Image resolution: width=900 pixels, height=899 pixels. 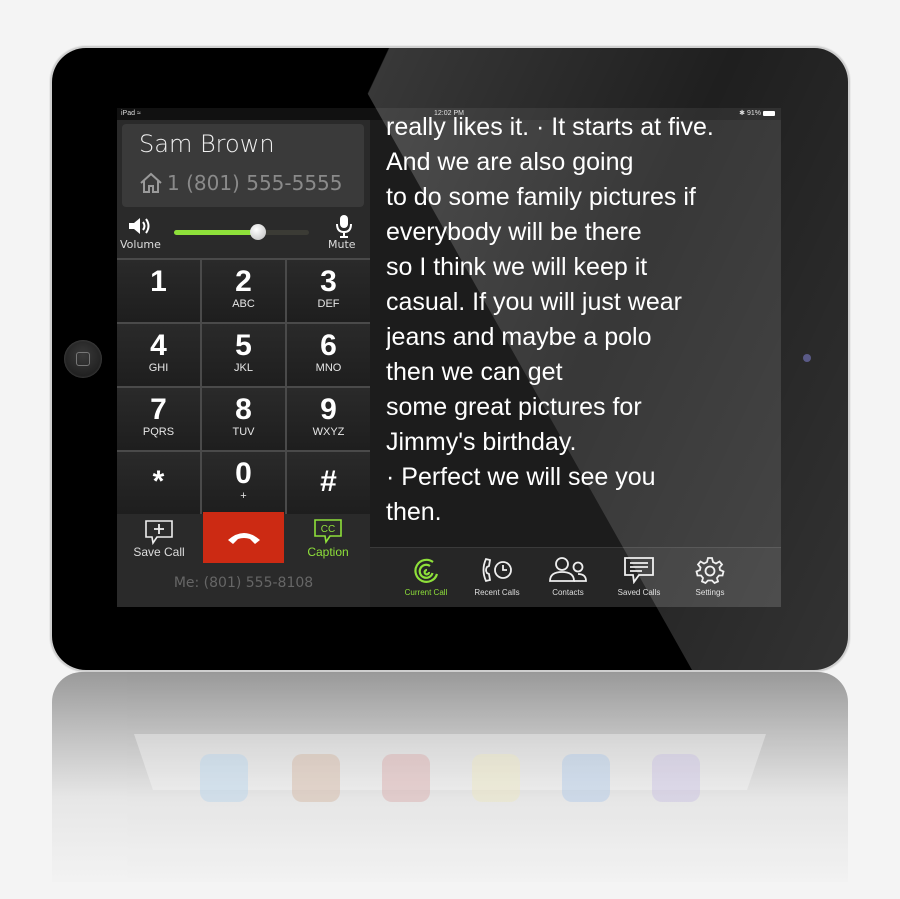 I want to click on home-icon, so click(x=151, y=182).